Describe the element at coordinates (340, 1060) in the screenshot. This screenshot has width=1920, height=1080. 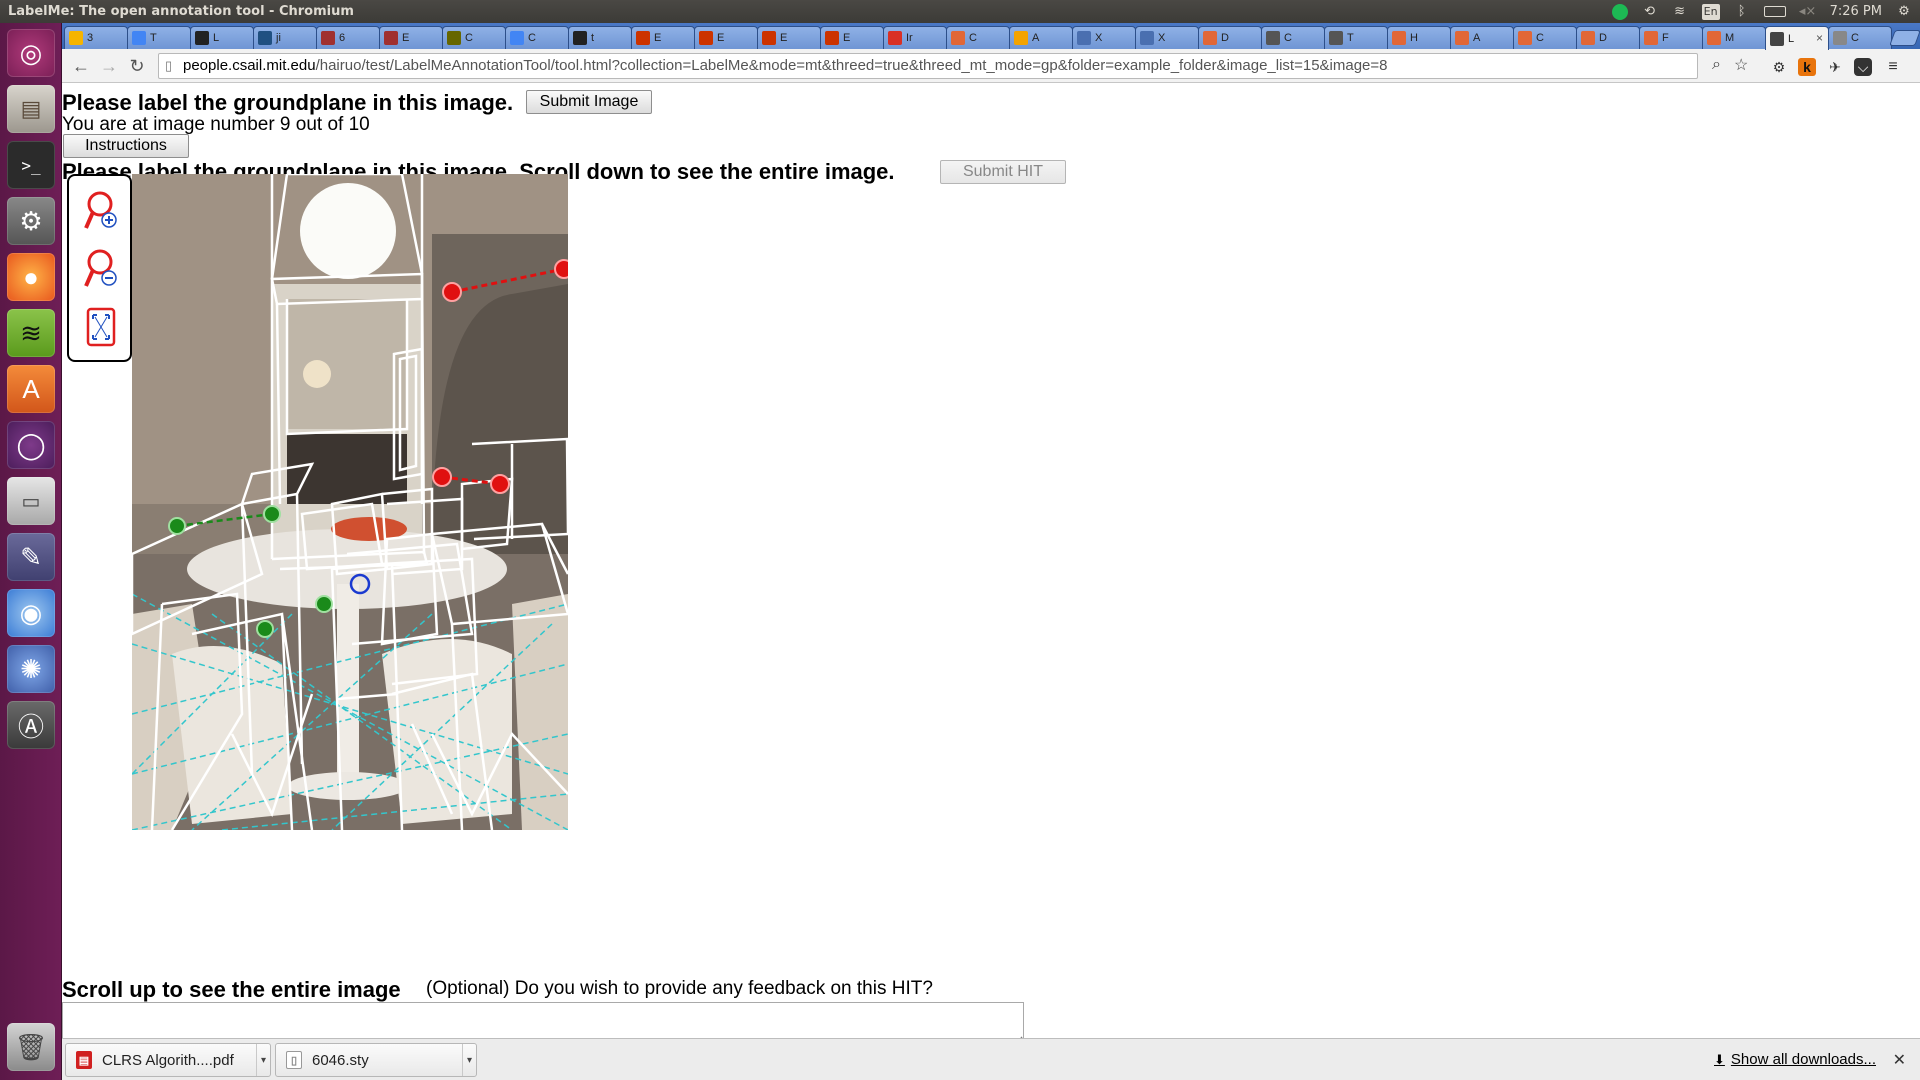
I see `download-filename: 6046.sty` at that location.